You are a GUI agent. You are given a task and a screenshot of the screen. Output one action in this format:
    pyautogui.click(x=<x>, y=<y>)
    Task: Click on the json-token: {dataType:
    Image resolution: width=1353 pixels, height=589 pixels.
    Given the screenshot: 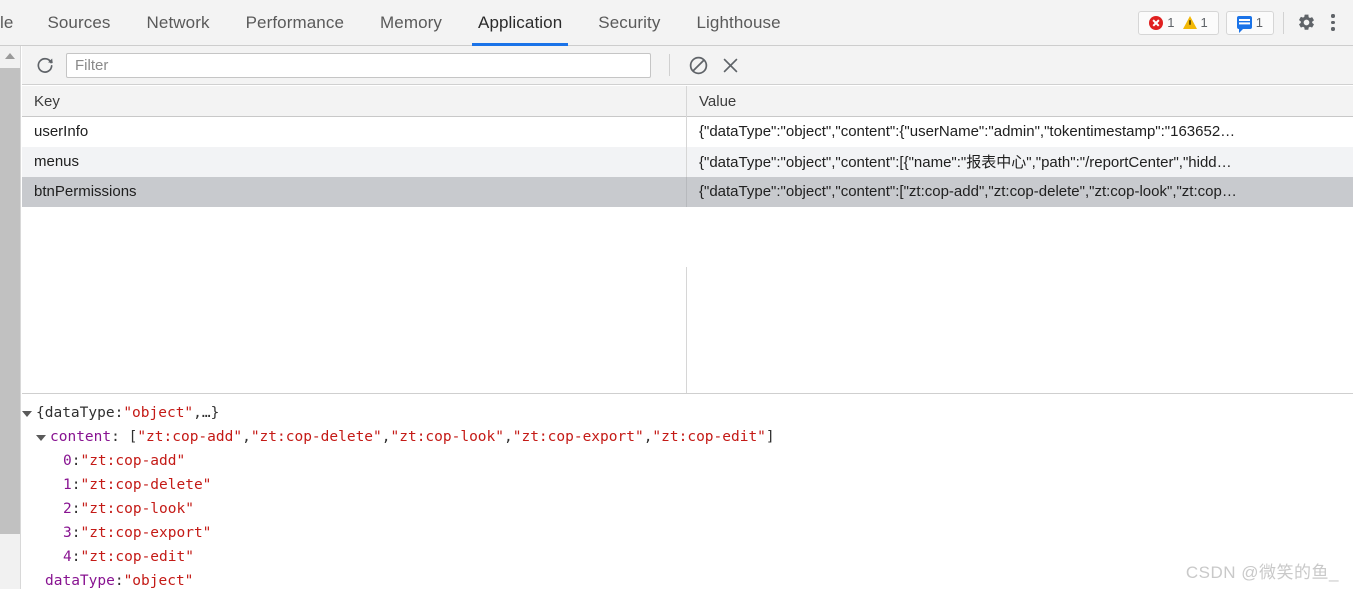 What is the action you would take?
    pyautogui.click(x=80, y=413)
    